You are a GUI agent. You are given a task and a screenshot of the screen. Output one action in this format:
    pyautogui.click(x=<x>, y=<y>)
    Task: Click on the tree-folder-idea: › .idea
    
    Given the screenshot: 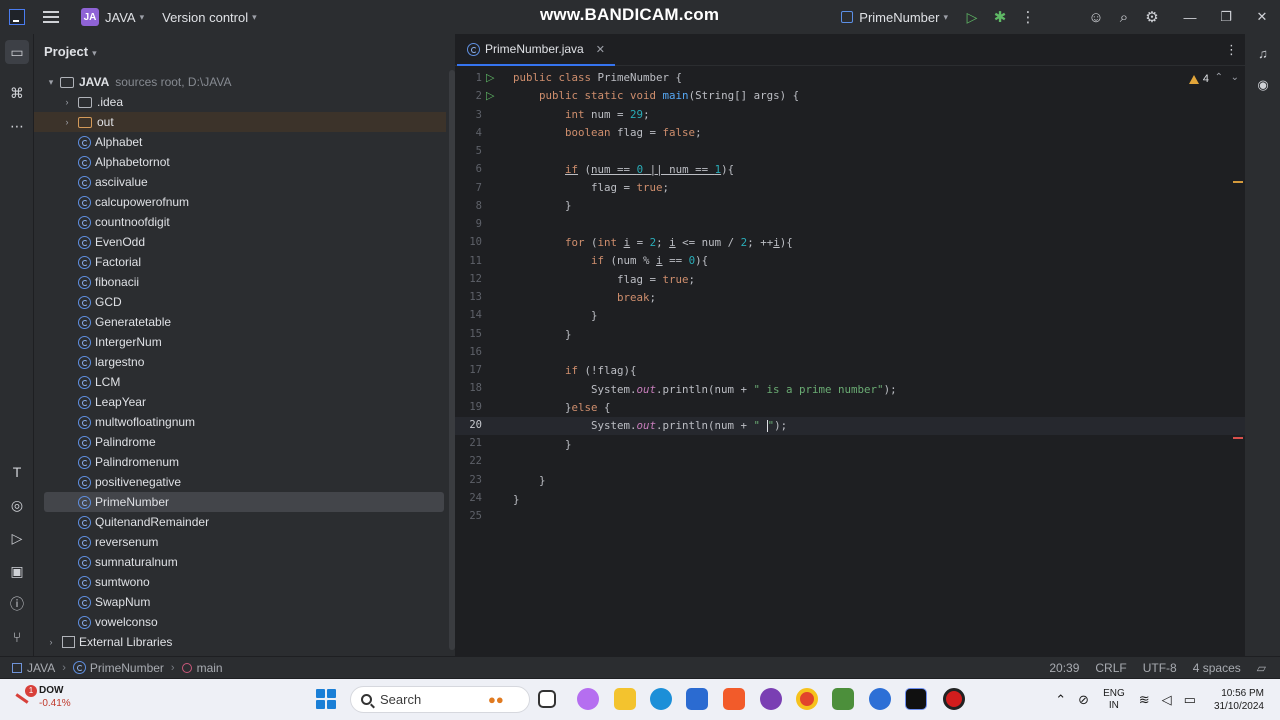 What is the action you would take?
    pyautogui.click(x=240, y=102)
    